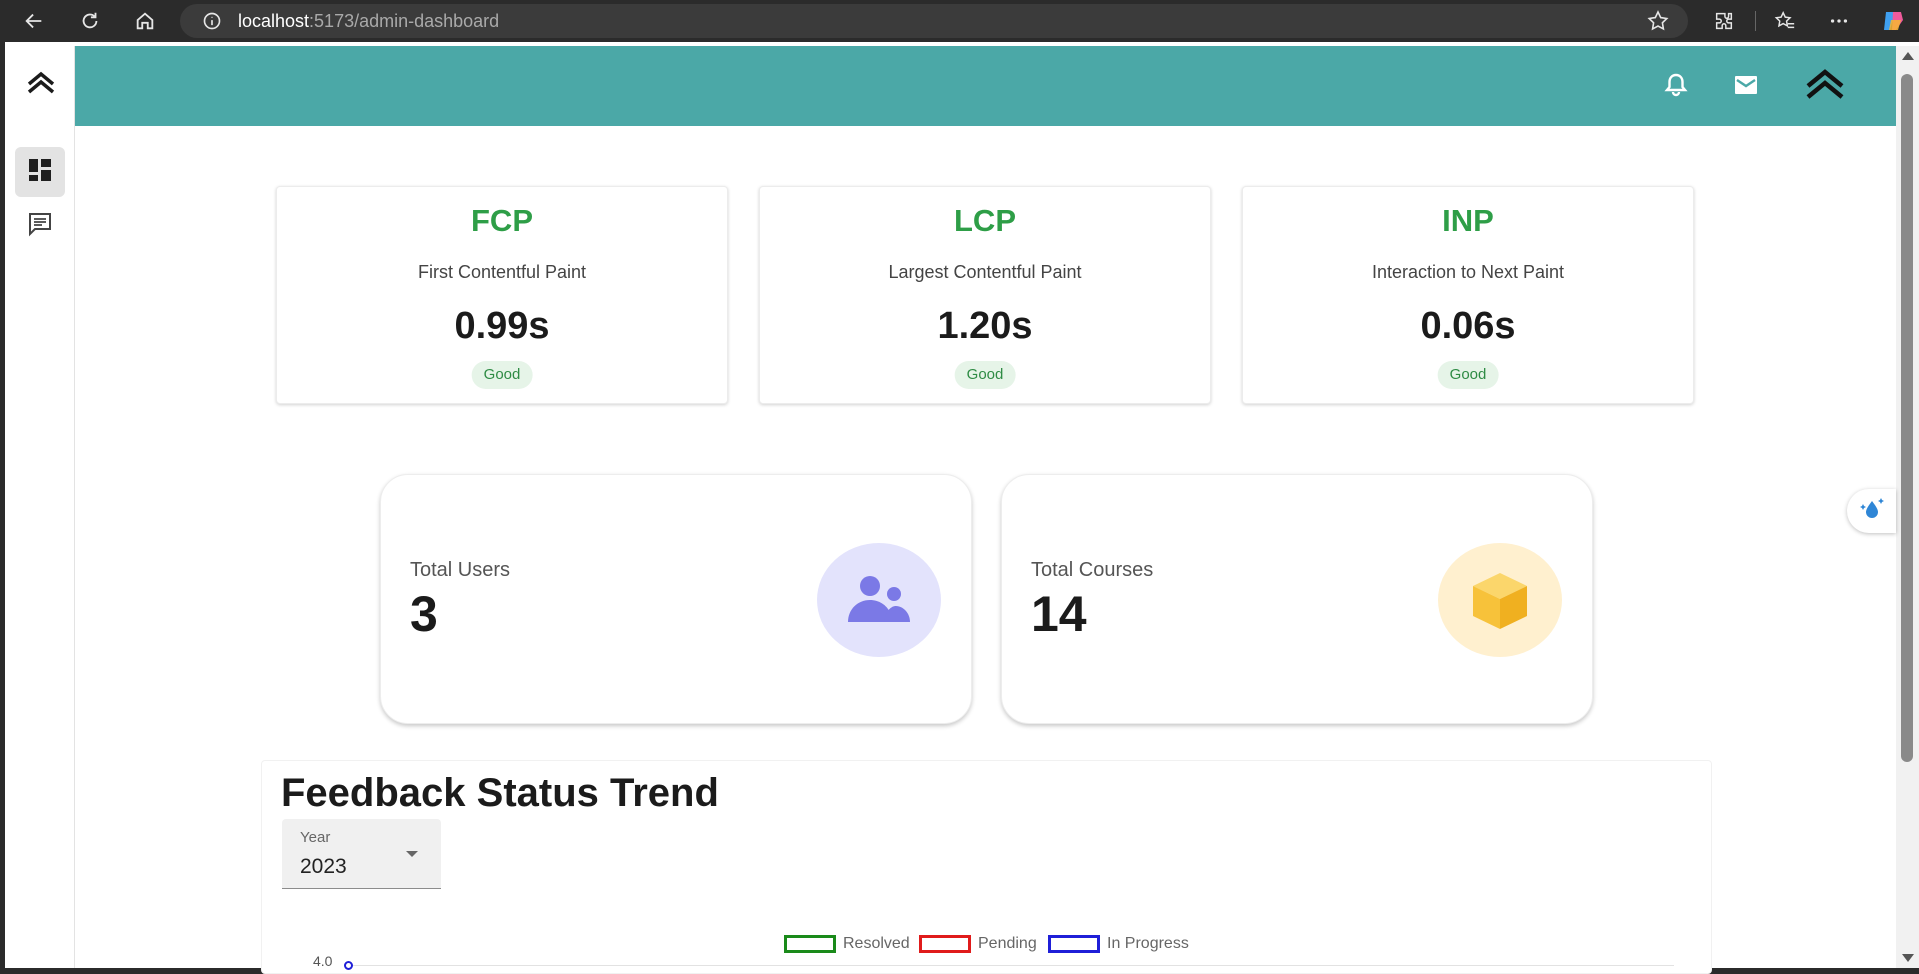 The width and height of the screenshot is (1919, 974). What do you see at coordinates (1908, 958) in the screenshot?
I see `scroll-down-arrow-icon` at bounding box center [1908, 958].